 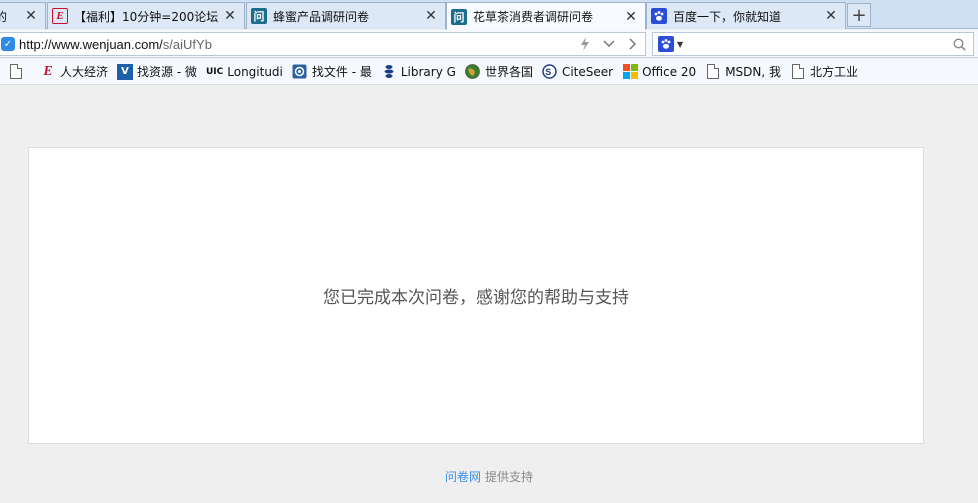 I want to click on bookmark-item, so click(x=18, y=72).